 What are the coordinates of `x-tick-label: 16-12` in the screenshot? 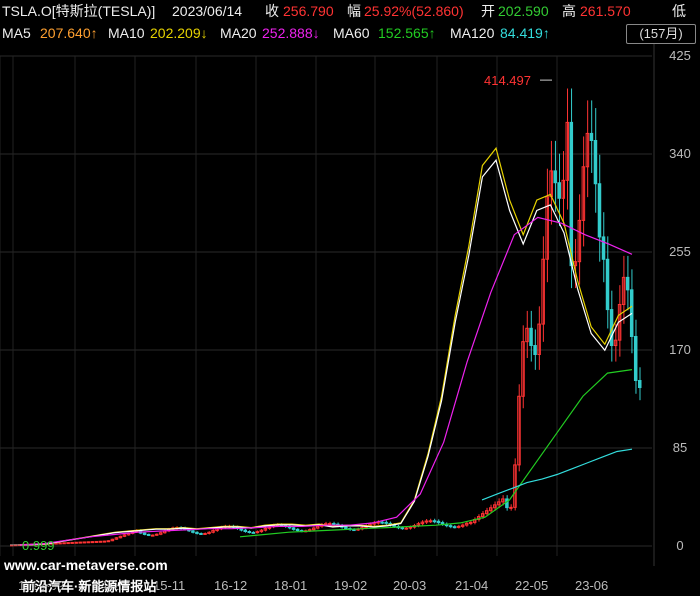 It's located at (230, 585).